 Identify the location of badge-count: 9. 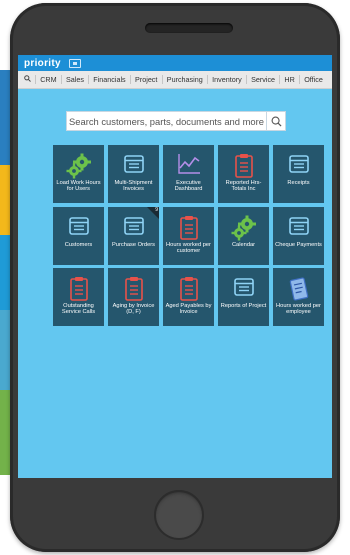
(156, 210).